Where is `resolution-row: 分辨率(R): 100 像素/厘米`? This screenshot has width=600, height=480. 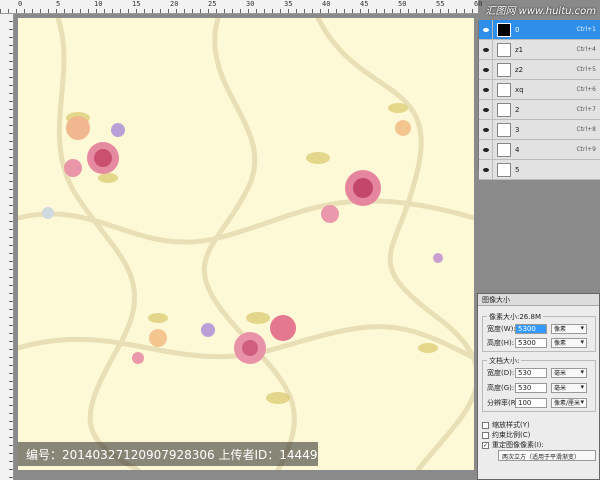
resolution-row: 分辨率(R): 100 像素/厘米 is located at coordinates (537, 402).